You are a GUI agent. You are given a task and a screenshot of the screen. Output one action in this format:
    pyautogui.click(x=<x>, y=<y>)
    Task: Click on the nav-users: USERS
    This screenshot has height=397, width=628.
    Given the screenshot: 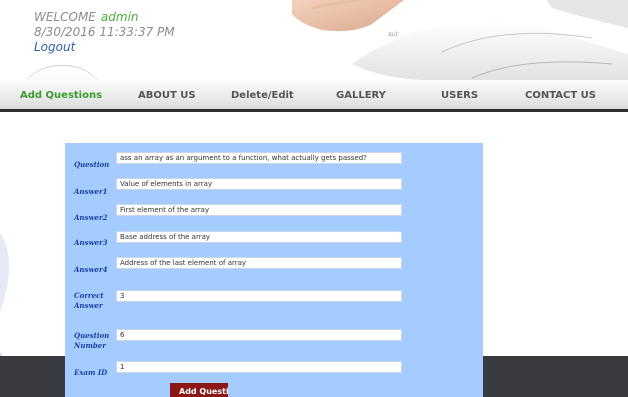 What is the action you would take?
    pyautogui.click(x=459, y=96)
    